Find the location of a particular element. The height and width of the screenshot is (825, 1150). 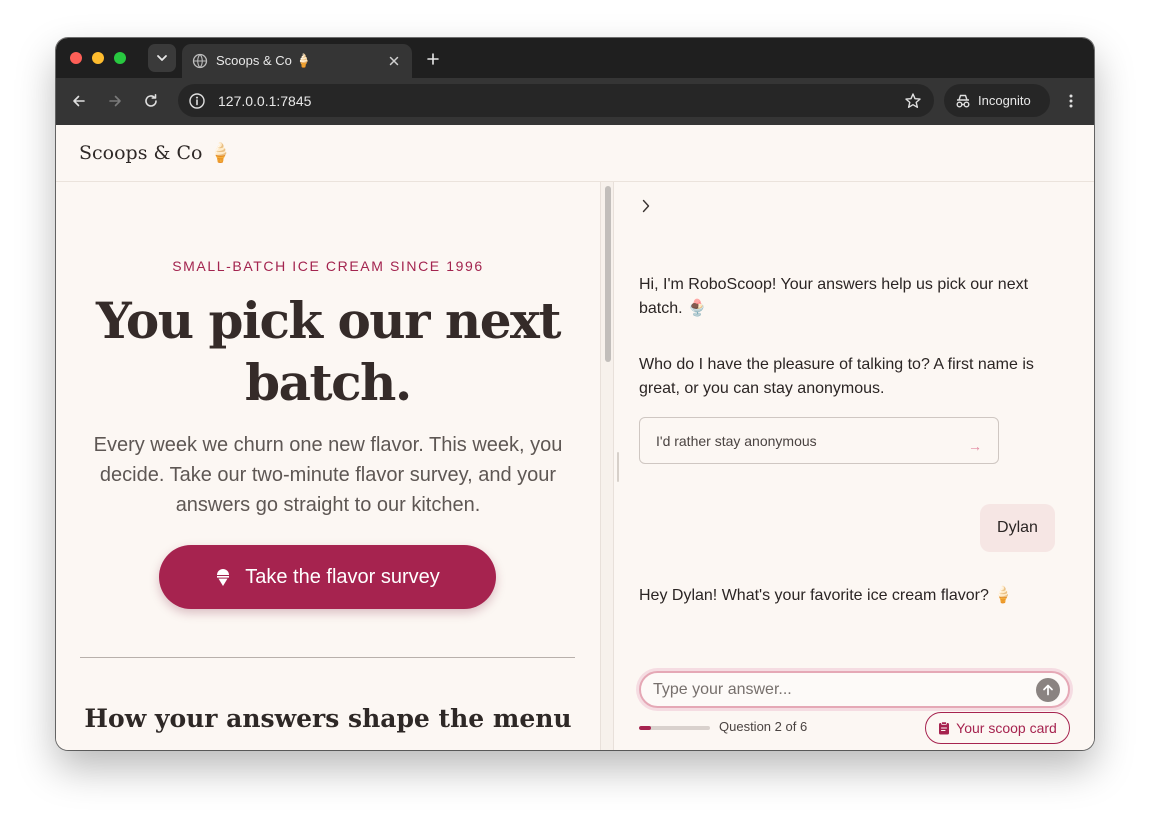

arrow-up-icon is located at coordinates (1048, 689).